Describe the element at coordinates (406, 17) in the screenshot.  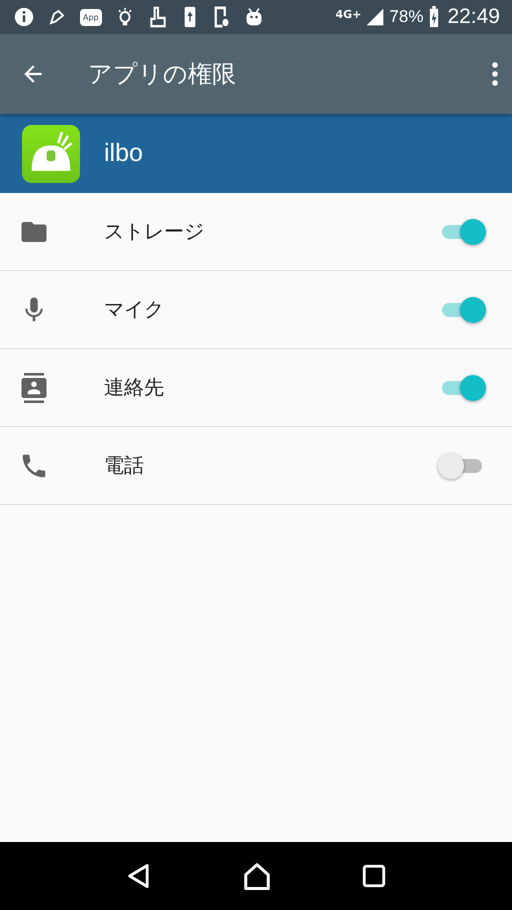
I see `battery-percent: 78%` at that location.